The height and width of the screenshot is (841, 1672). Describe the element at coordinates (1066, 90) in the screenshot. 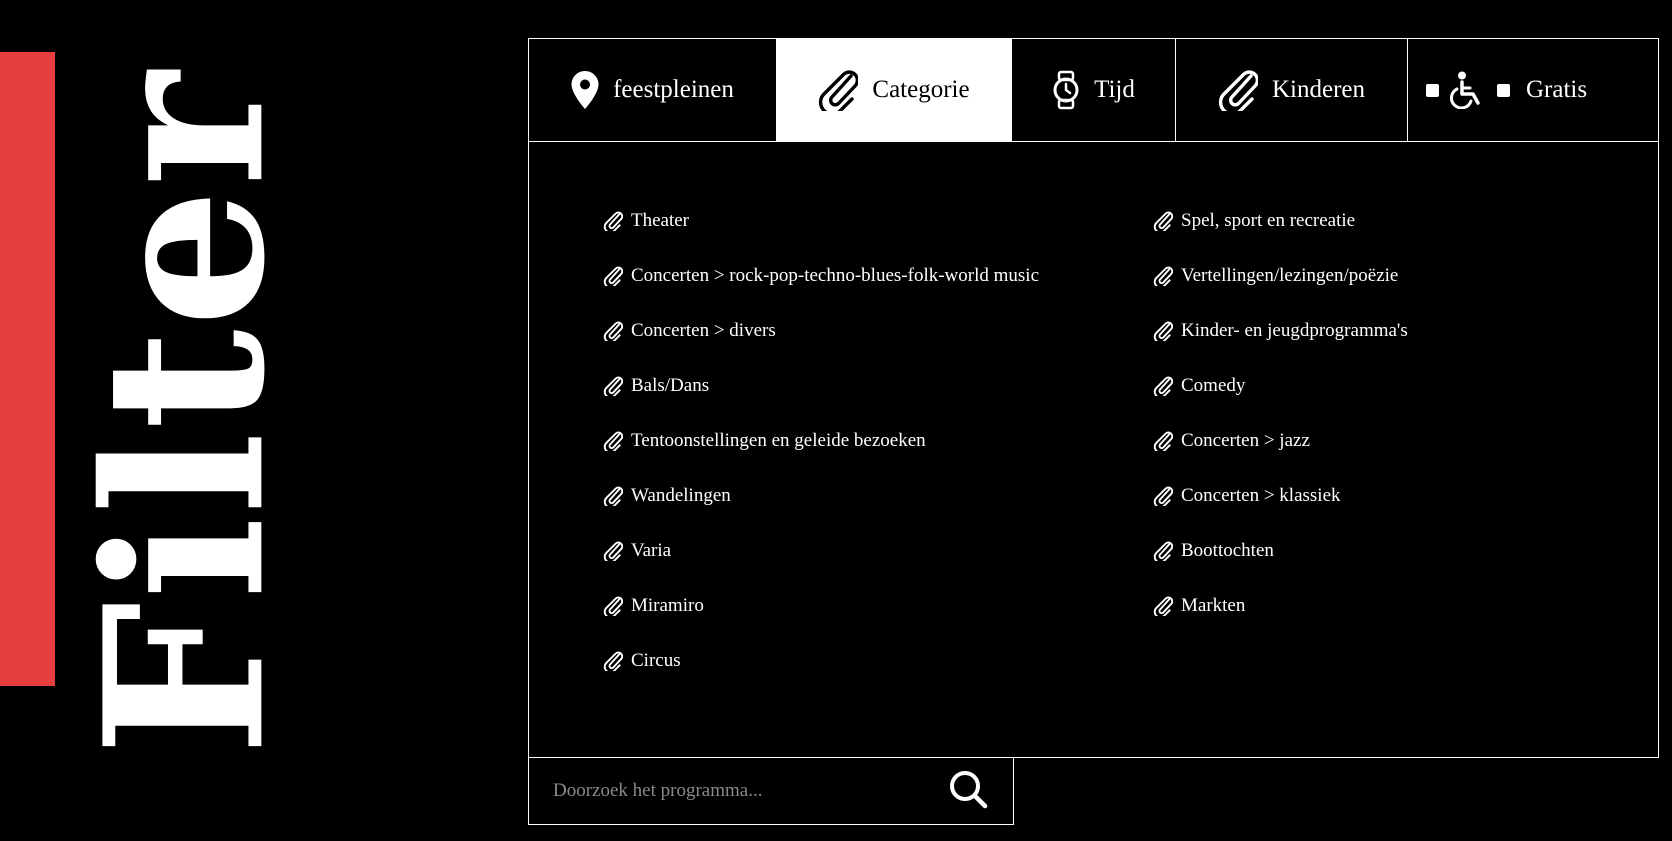

I see `watch-icon` at that location.